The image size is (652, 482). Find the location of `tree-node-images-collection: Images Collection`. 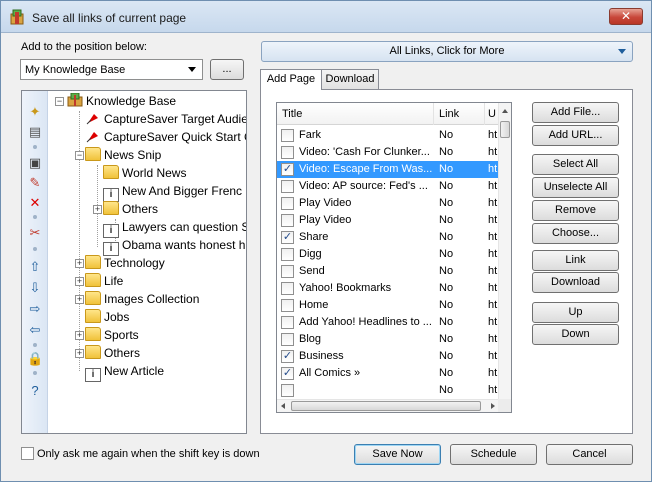

tree-node-images-collection: Images Collection is located at coordinates (142, 299).